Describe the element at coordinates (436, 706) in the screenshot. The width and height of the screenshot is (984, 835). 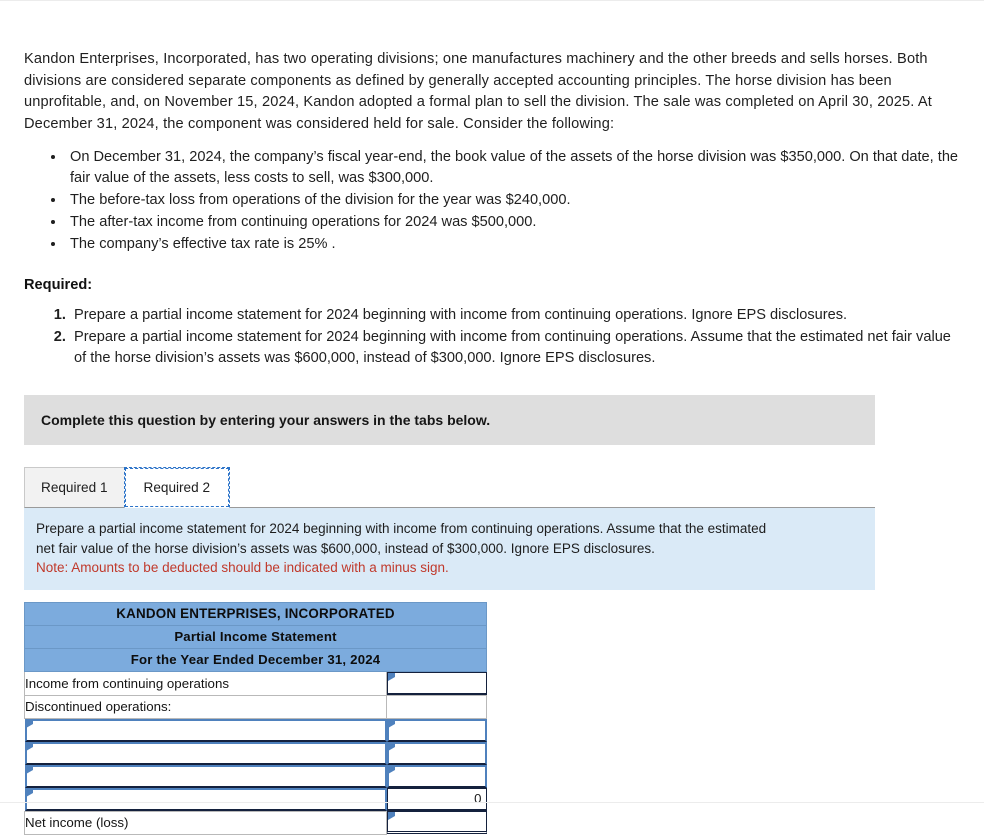
I see `row-value-discontinued-operations` at that location.